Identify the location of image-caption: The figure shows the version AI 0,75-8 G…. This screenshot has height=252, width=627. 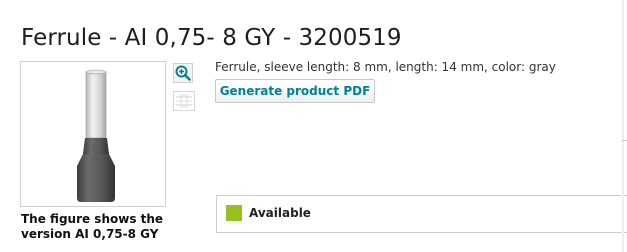
(92, 227).